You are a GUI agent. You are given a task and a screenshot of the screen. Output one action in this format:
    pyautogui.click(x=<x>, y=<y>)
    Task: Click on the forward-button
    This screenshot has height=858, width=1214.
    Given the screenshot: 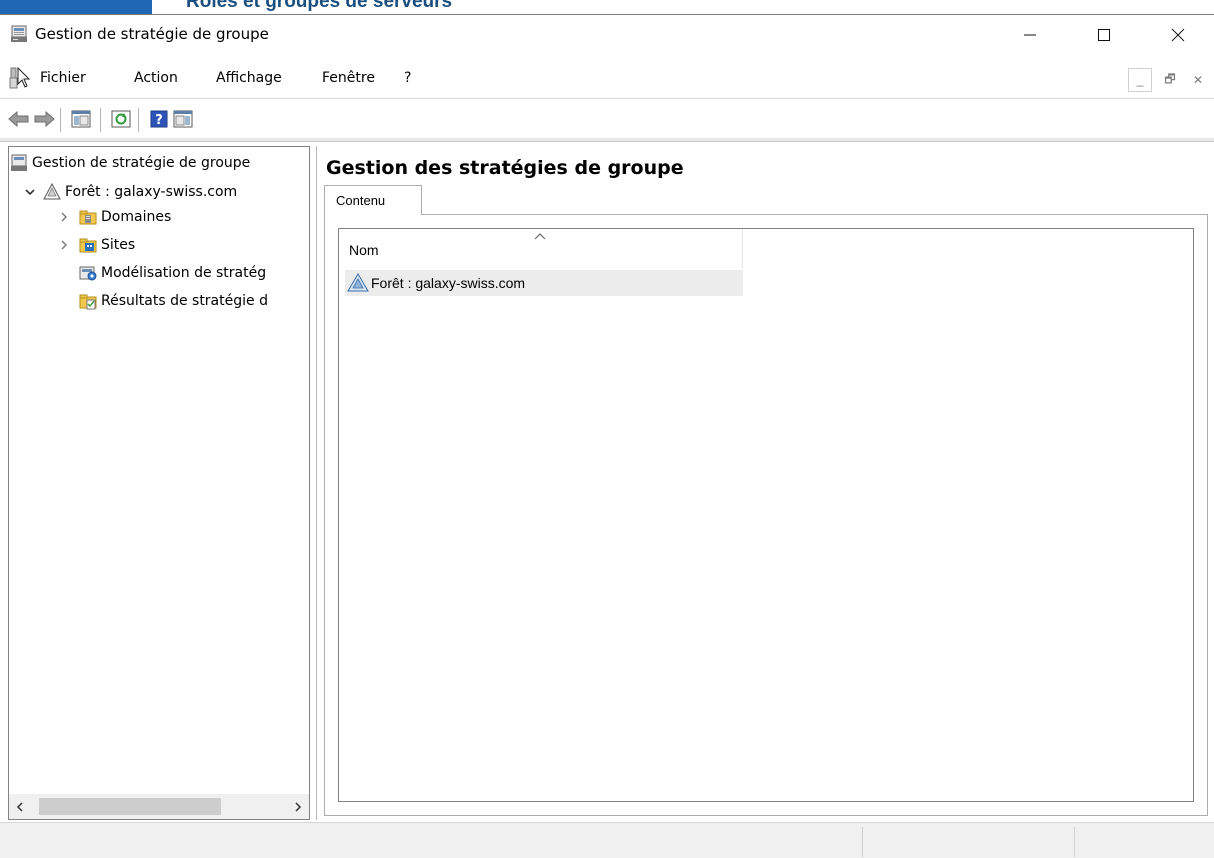 What is the action you would take?
    pyautogui.click(x=44, y=119)
    